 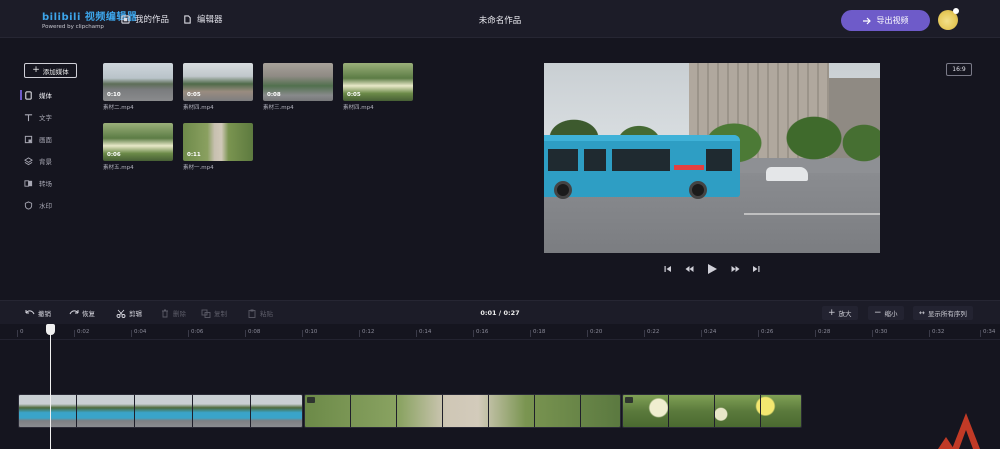 What do you see at coordinates (218, 149) in the screenshot?
I see `media-thumbnail: 0:11 素材一.mp4` at bounding box center [218, 149].